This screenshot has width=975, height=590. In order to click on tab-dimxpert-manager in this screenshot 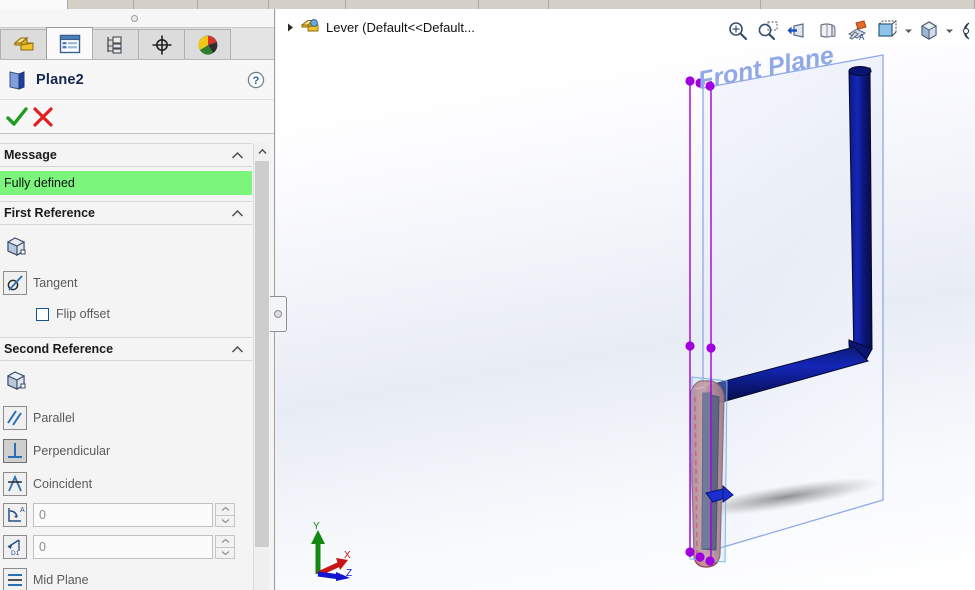, I will do `click(161, 44)`.